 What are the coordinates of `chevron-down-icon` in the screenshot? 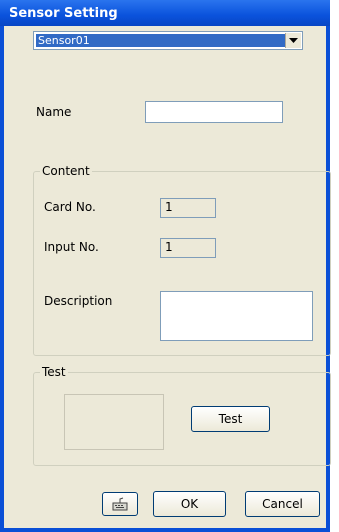 It's located at (293, 40).